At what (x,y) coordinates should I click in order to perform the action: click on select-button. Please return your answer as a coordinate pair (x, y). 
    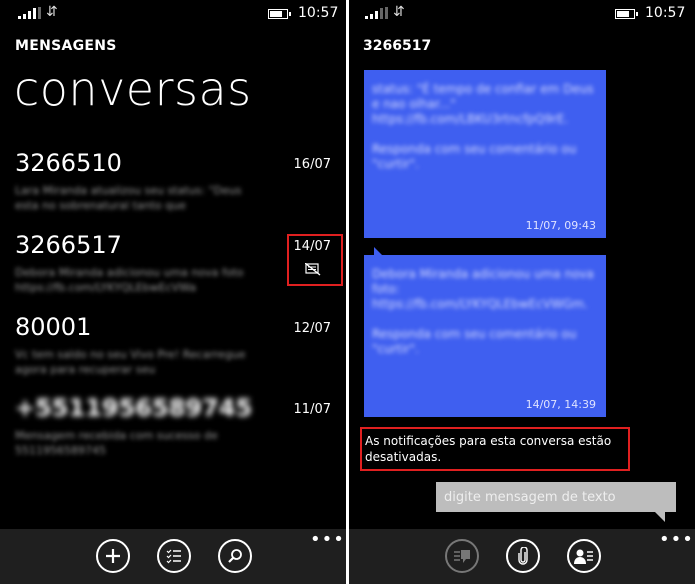
    Looking at the image, I should click on (174, 556).